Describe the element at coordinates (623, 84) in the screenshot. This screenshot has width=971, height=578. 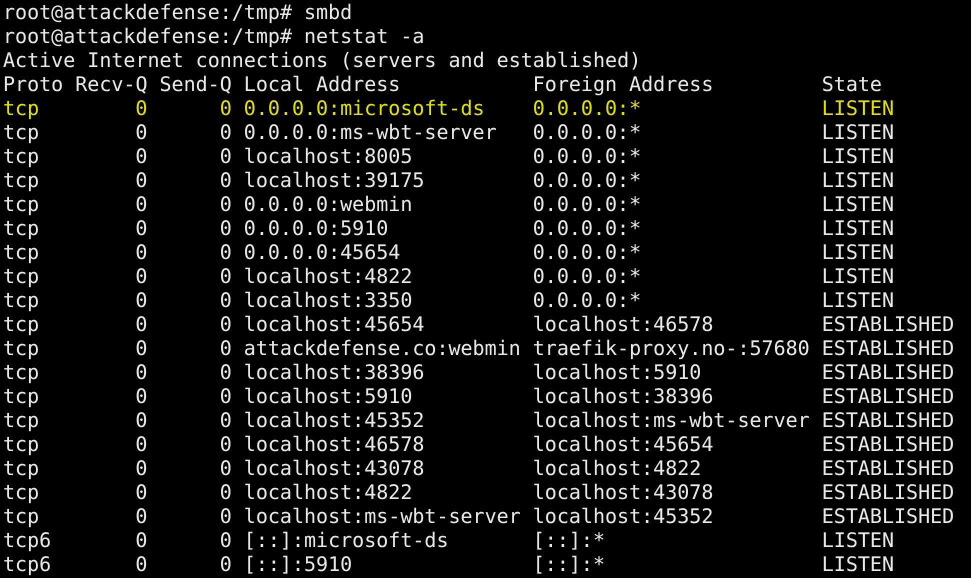
I see `column-header: Foreign Address` at that location.